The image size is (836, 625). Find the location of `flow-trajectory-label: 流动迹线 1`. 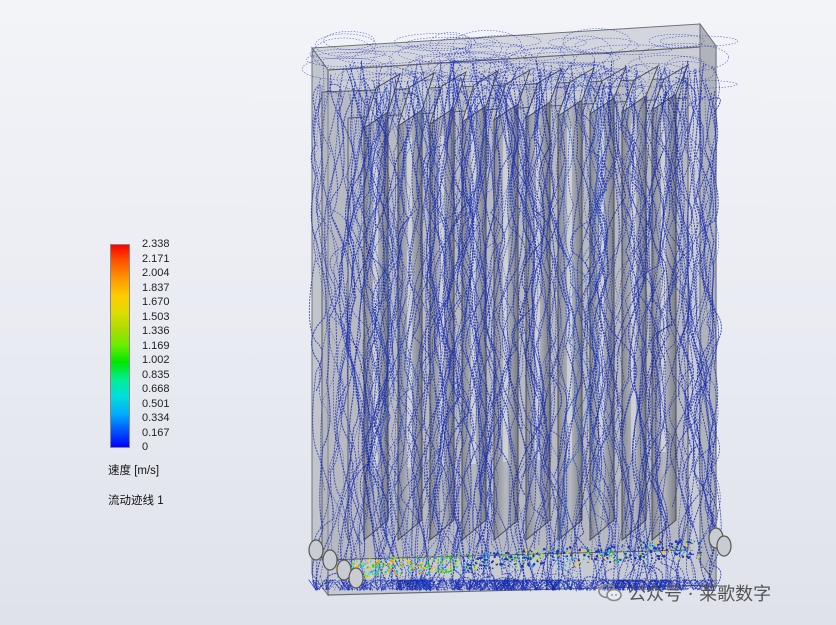

flow-trajectory-label: 流动迹线 1 is located at coordinates (136, 500).